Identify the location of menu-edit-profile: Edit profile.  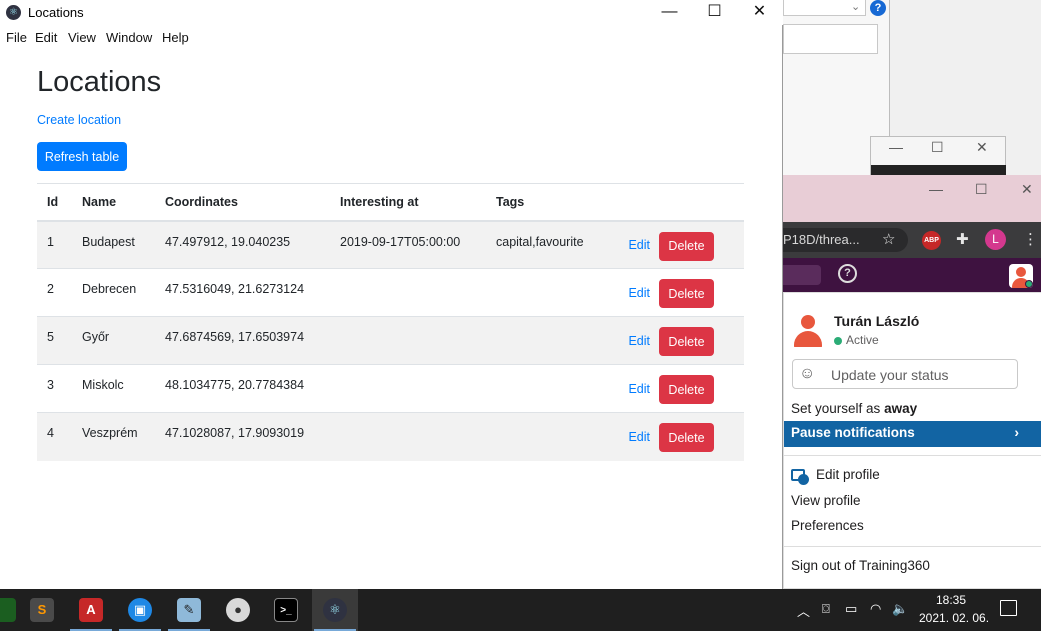
(848, 474).